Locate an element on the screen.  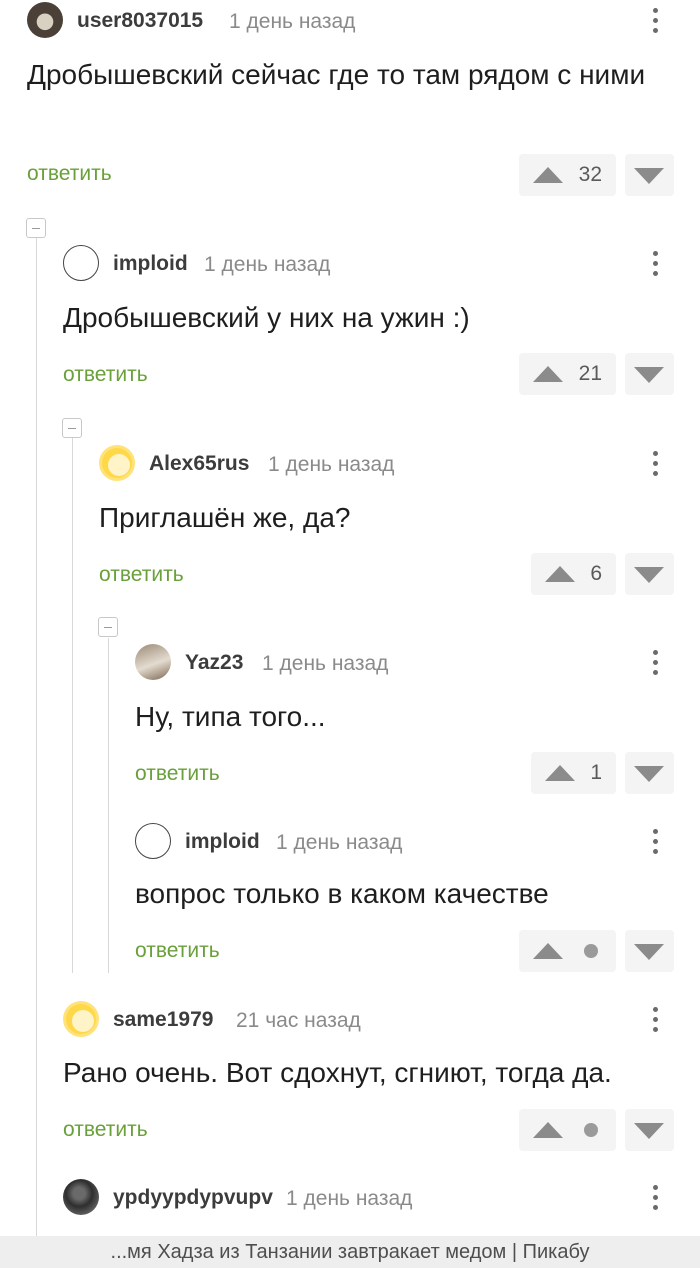
username: same1979 is located at coordinates (163, 1020).